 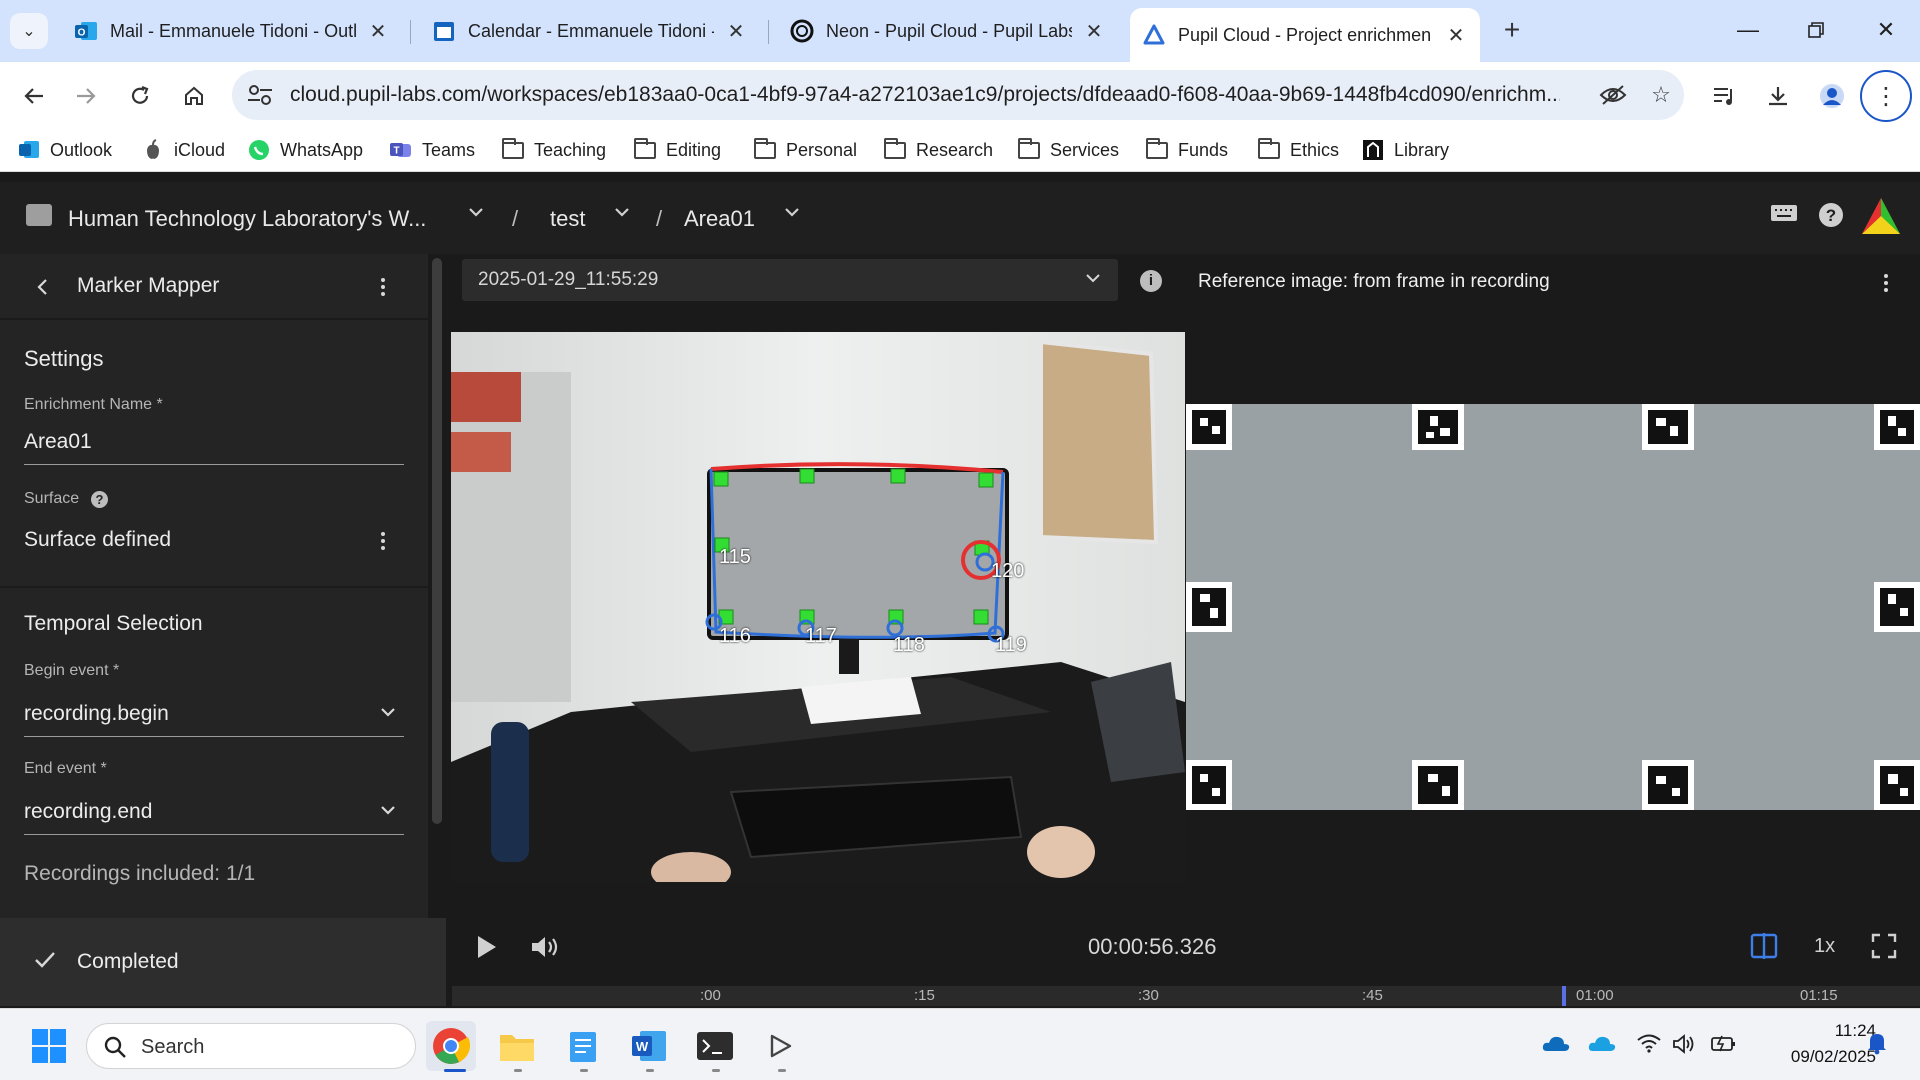 What do you see at coordinates (781, 1046) in the screenshot?
I see `media-player-icon` at bounding box center [781, 1046].